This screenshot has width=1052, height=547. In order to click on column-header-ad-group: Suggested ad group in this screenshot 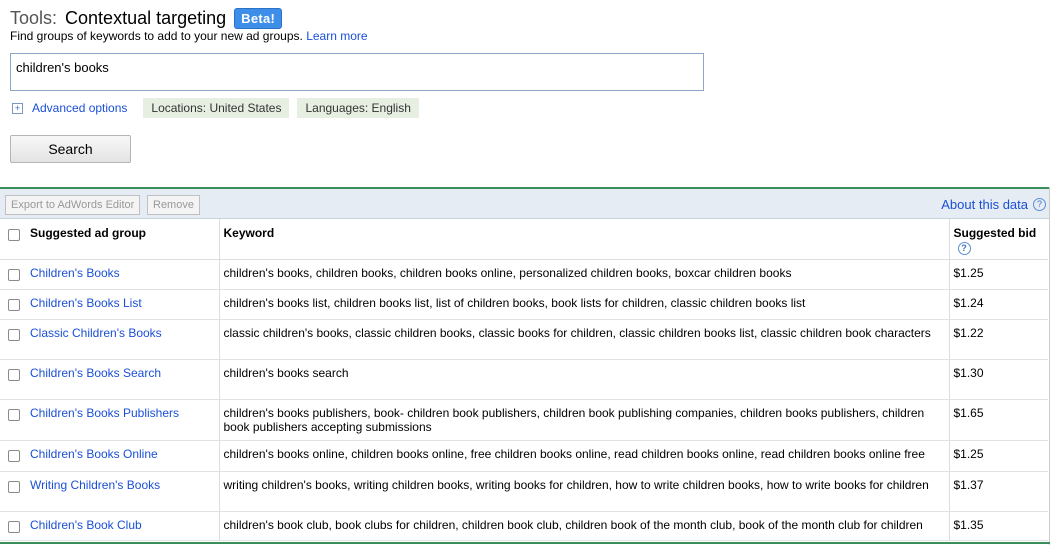, I will do `click(122, 239)`.